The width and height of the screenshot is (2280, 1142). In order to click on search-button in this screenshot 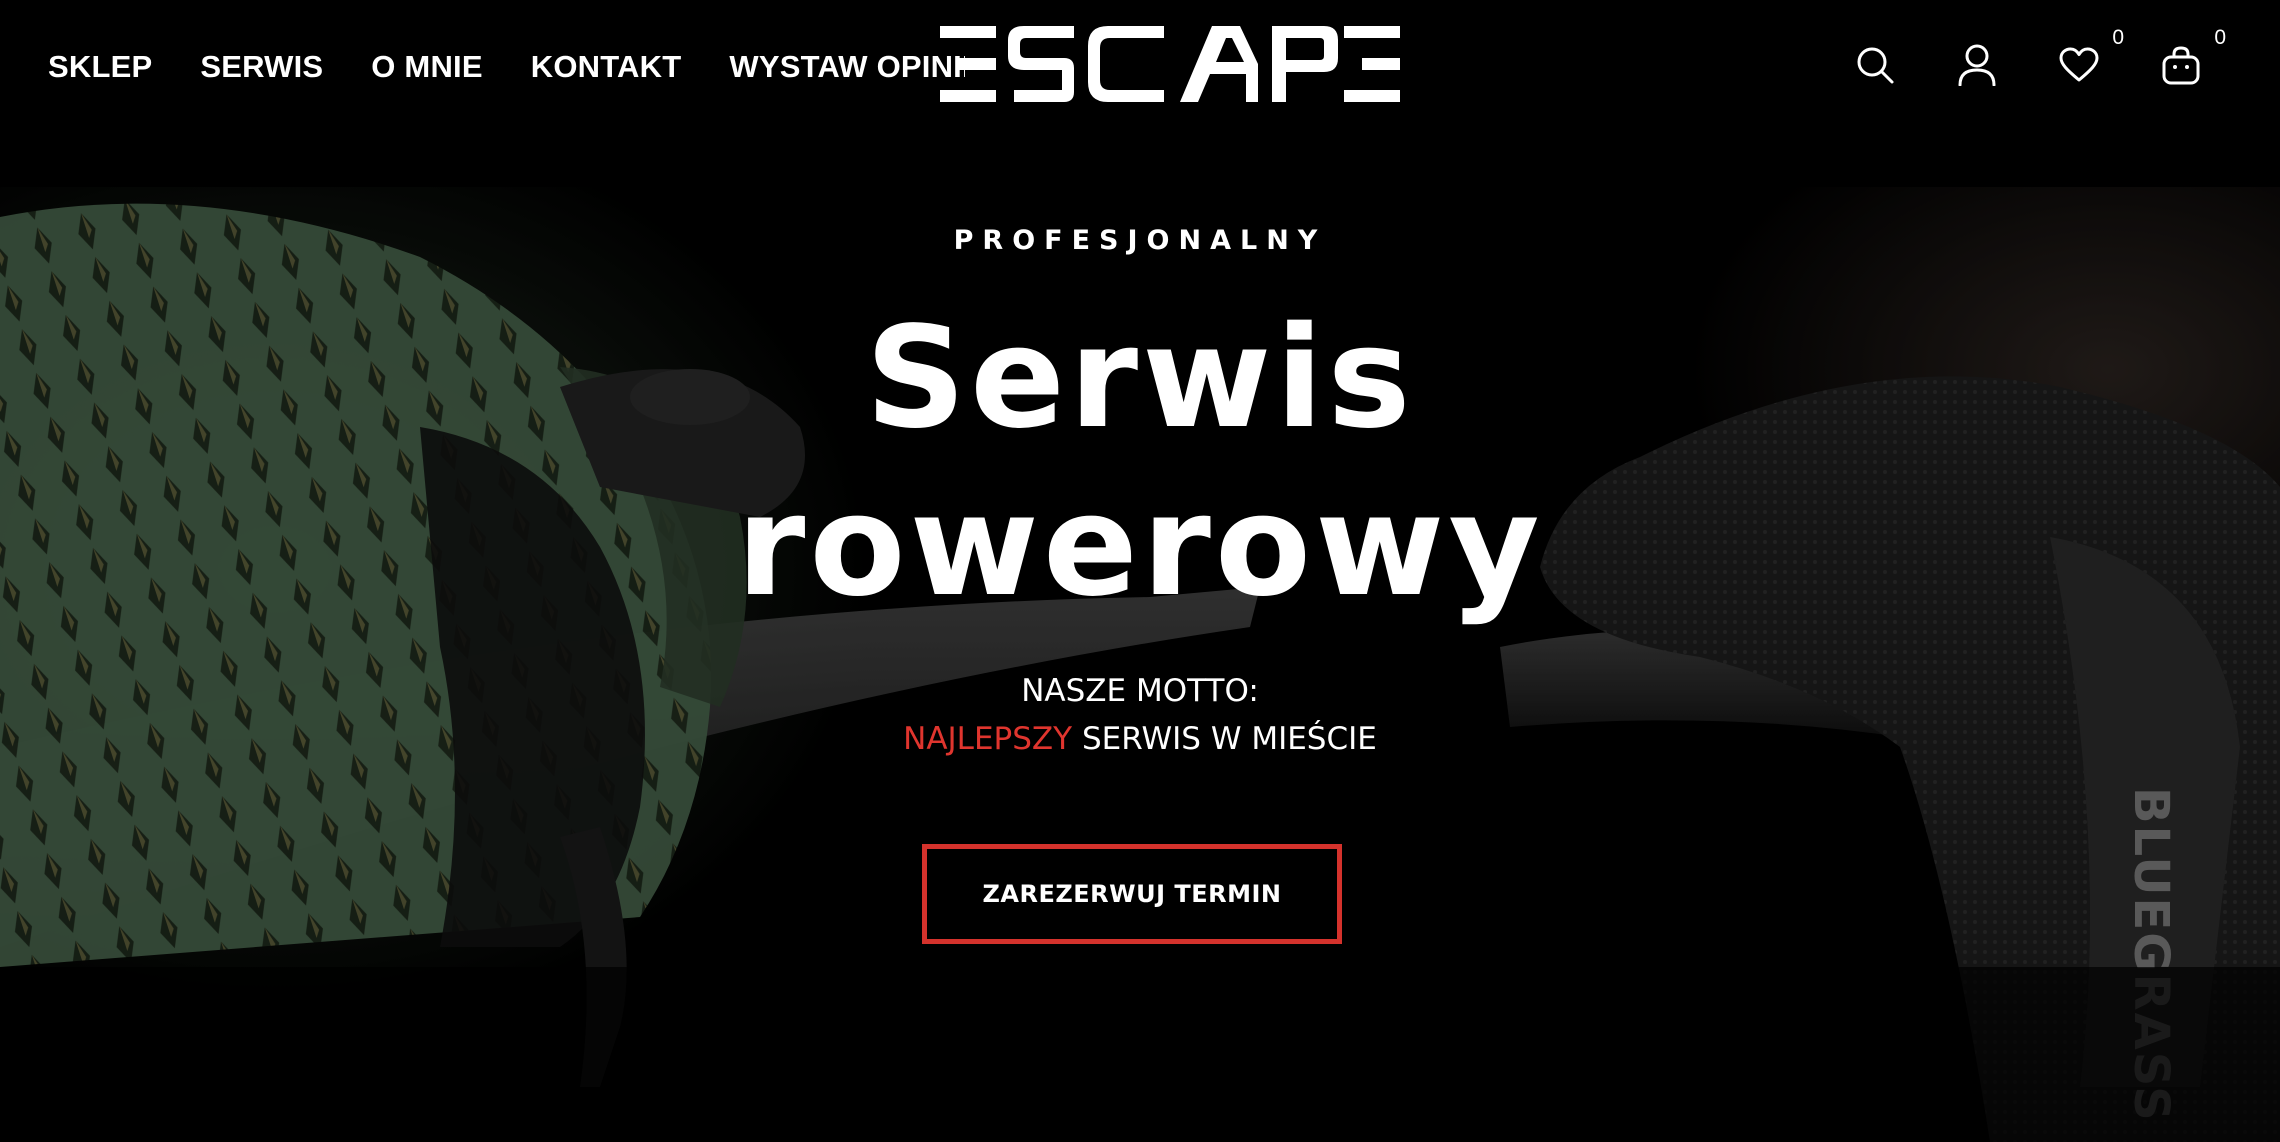, I will do `click(1875, 65)`.